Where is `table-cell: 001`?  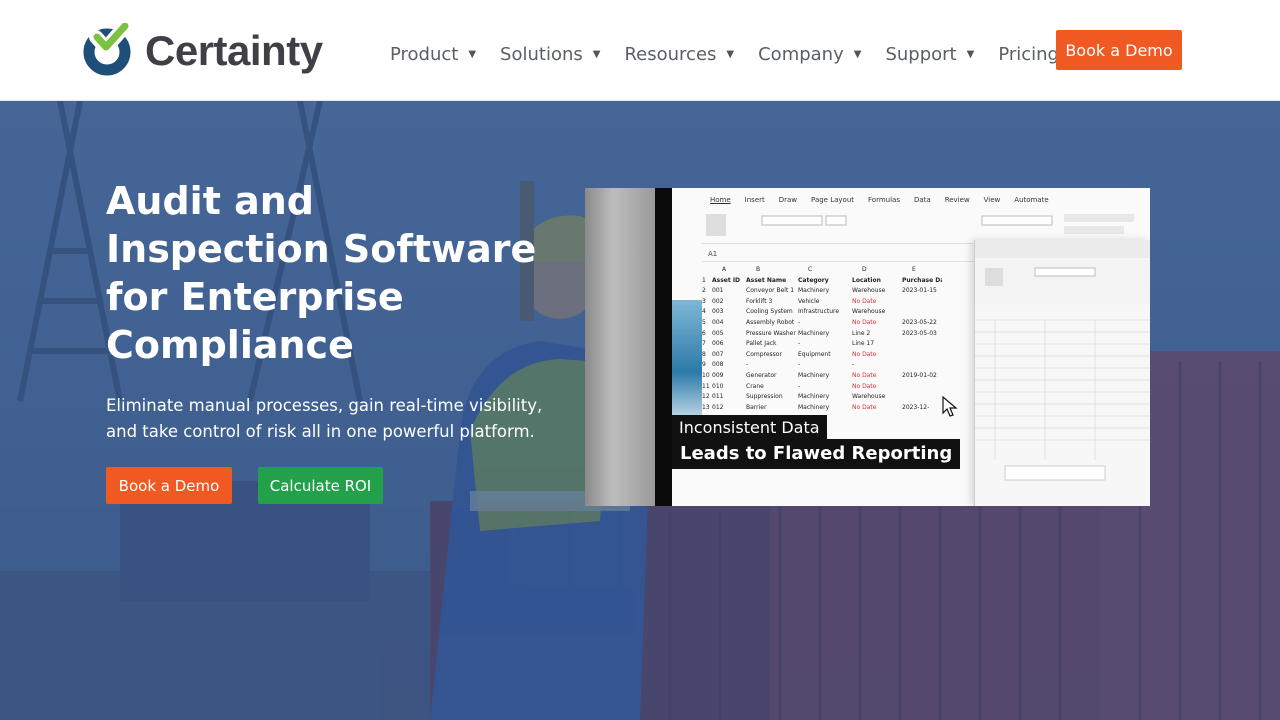
table-cell: 001 is located at coordinates (718, 291).